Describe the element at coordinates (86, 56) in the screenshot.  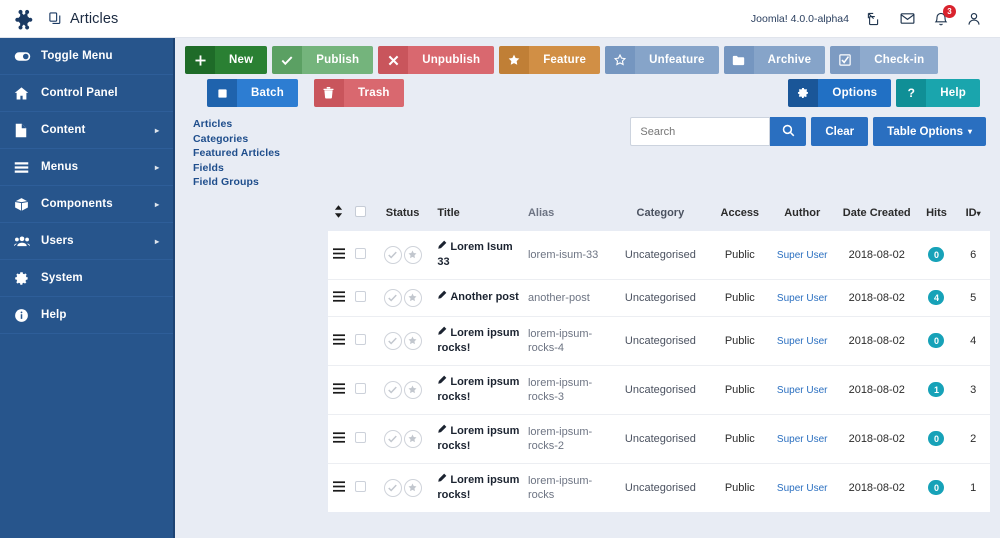
I see `sidebar-item-toggle-menu: Toggle Menu` at that location.